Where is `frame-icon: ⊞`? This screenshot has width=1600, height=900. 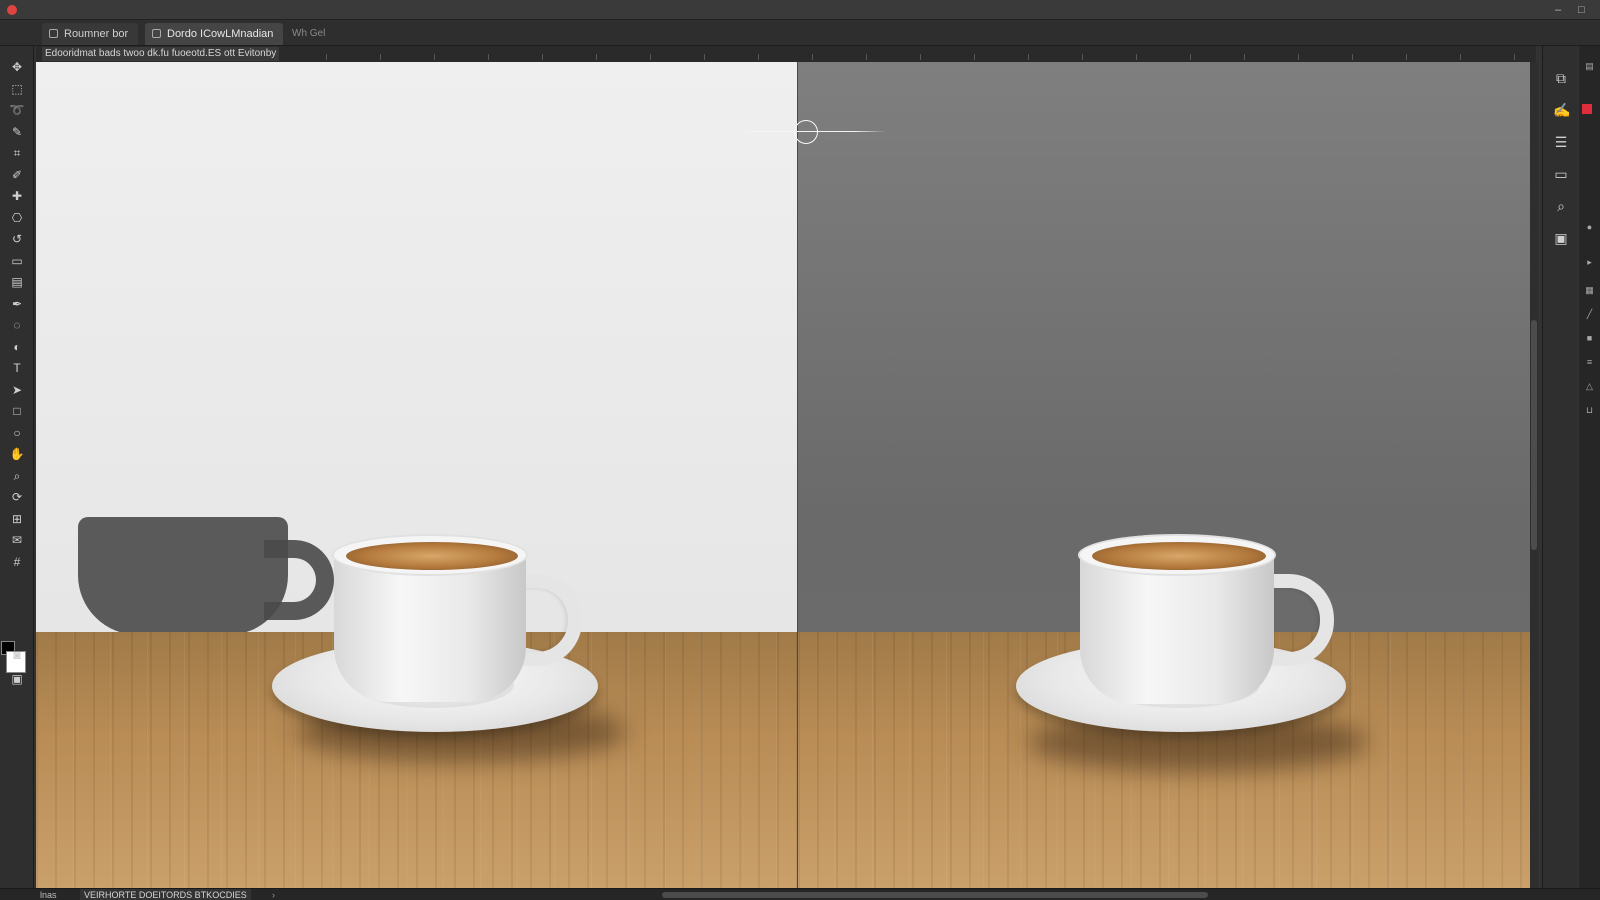
frame-icon: ⊞ is located at coordinates (17, 519).